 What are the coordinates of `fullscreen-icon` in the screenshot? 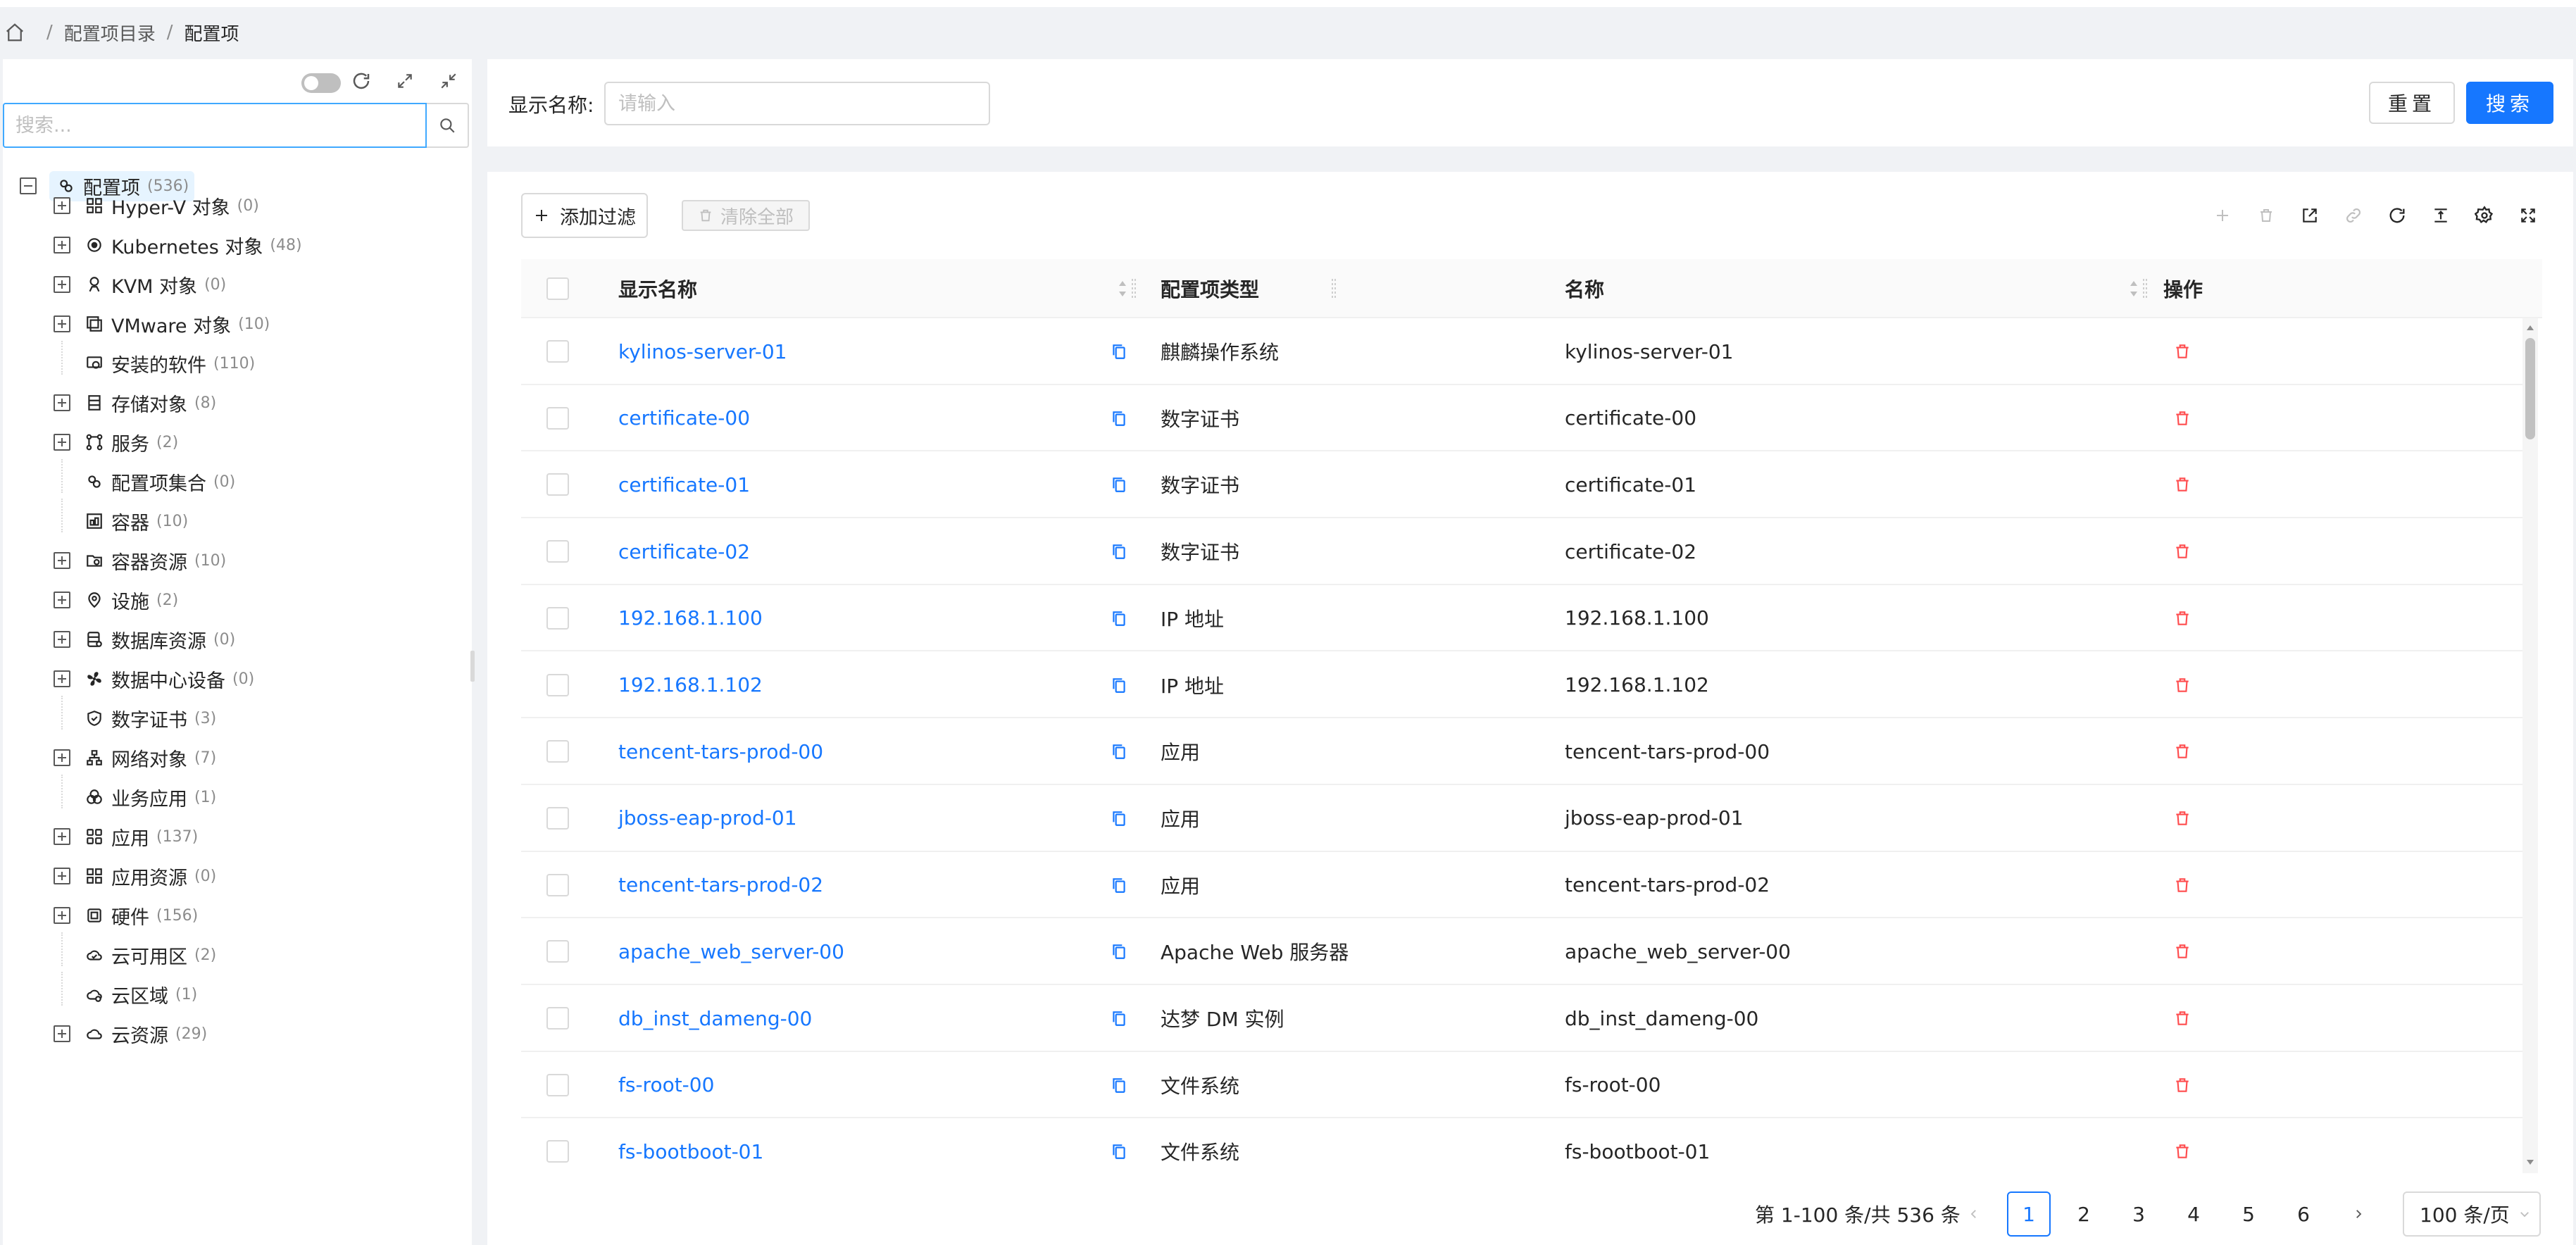 It's located at (2528, 215).